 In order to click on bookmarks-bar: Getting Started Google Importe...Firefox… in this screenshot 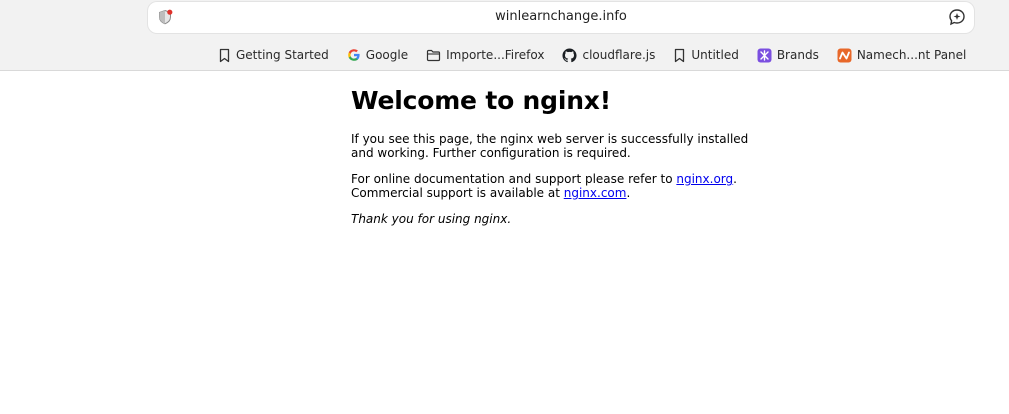, I will do `click(592, 55)`.